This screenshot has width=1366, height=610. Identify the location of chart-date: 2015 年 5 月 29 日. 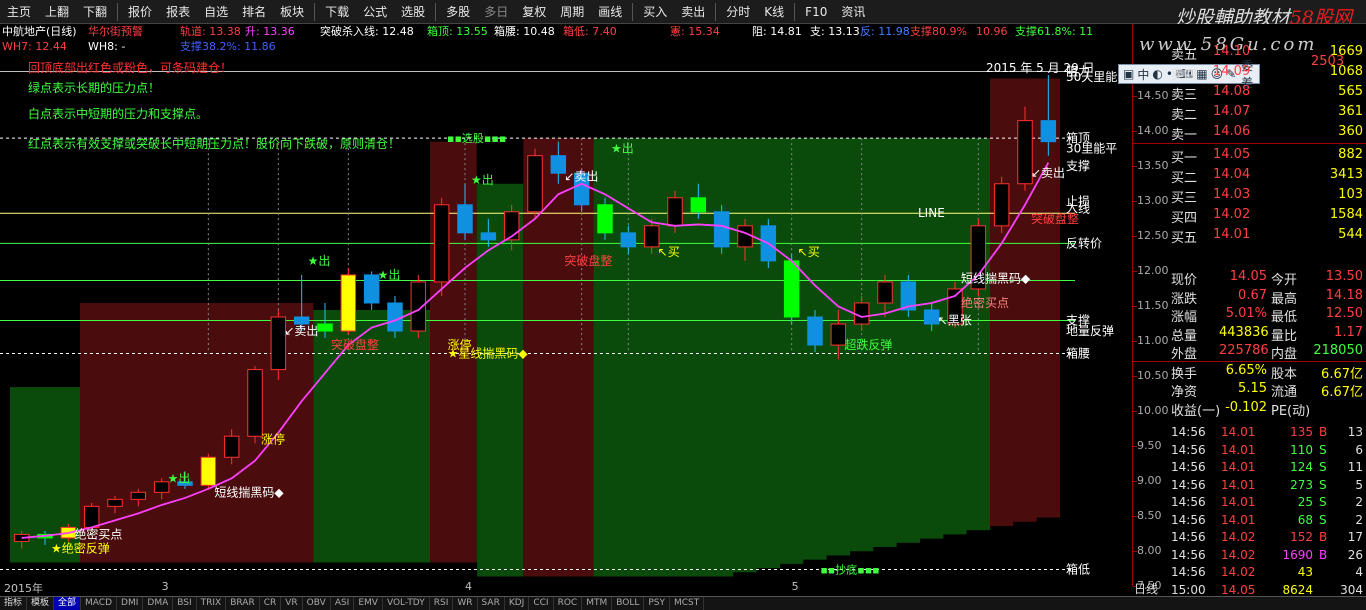
(1040, 68).